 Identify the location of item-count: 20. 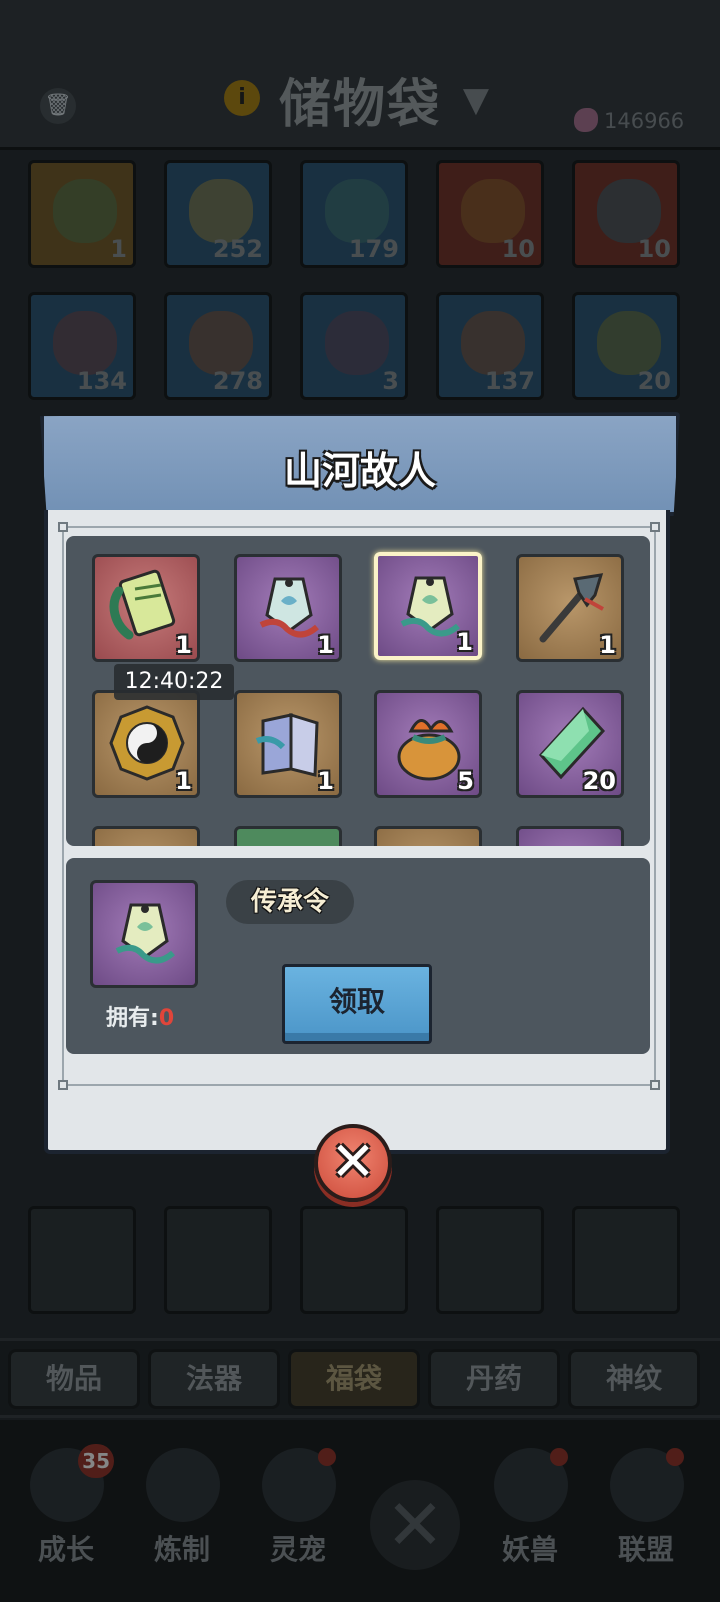
(599, 781).